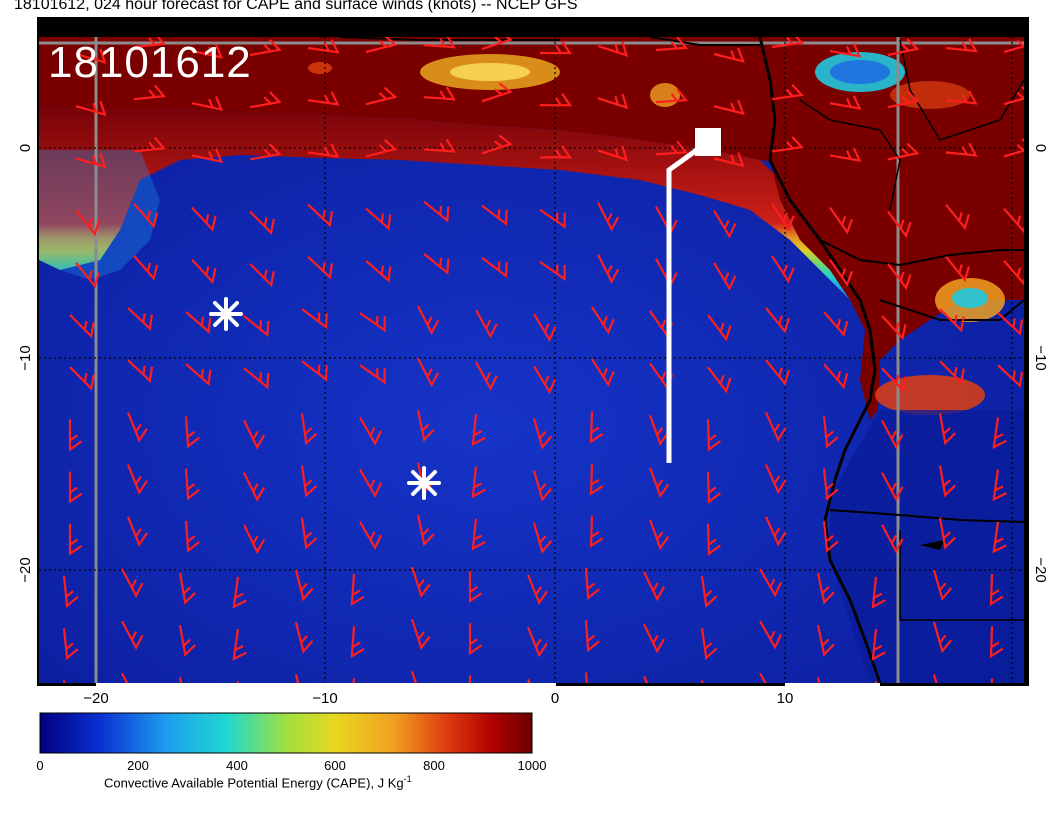 This screenshot has width=1056, height=816. Describe the element at coordinates (708, 142) in the screenshot. I see `track-endpoint` at that location.